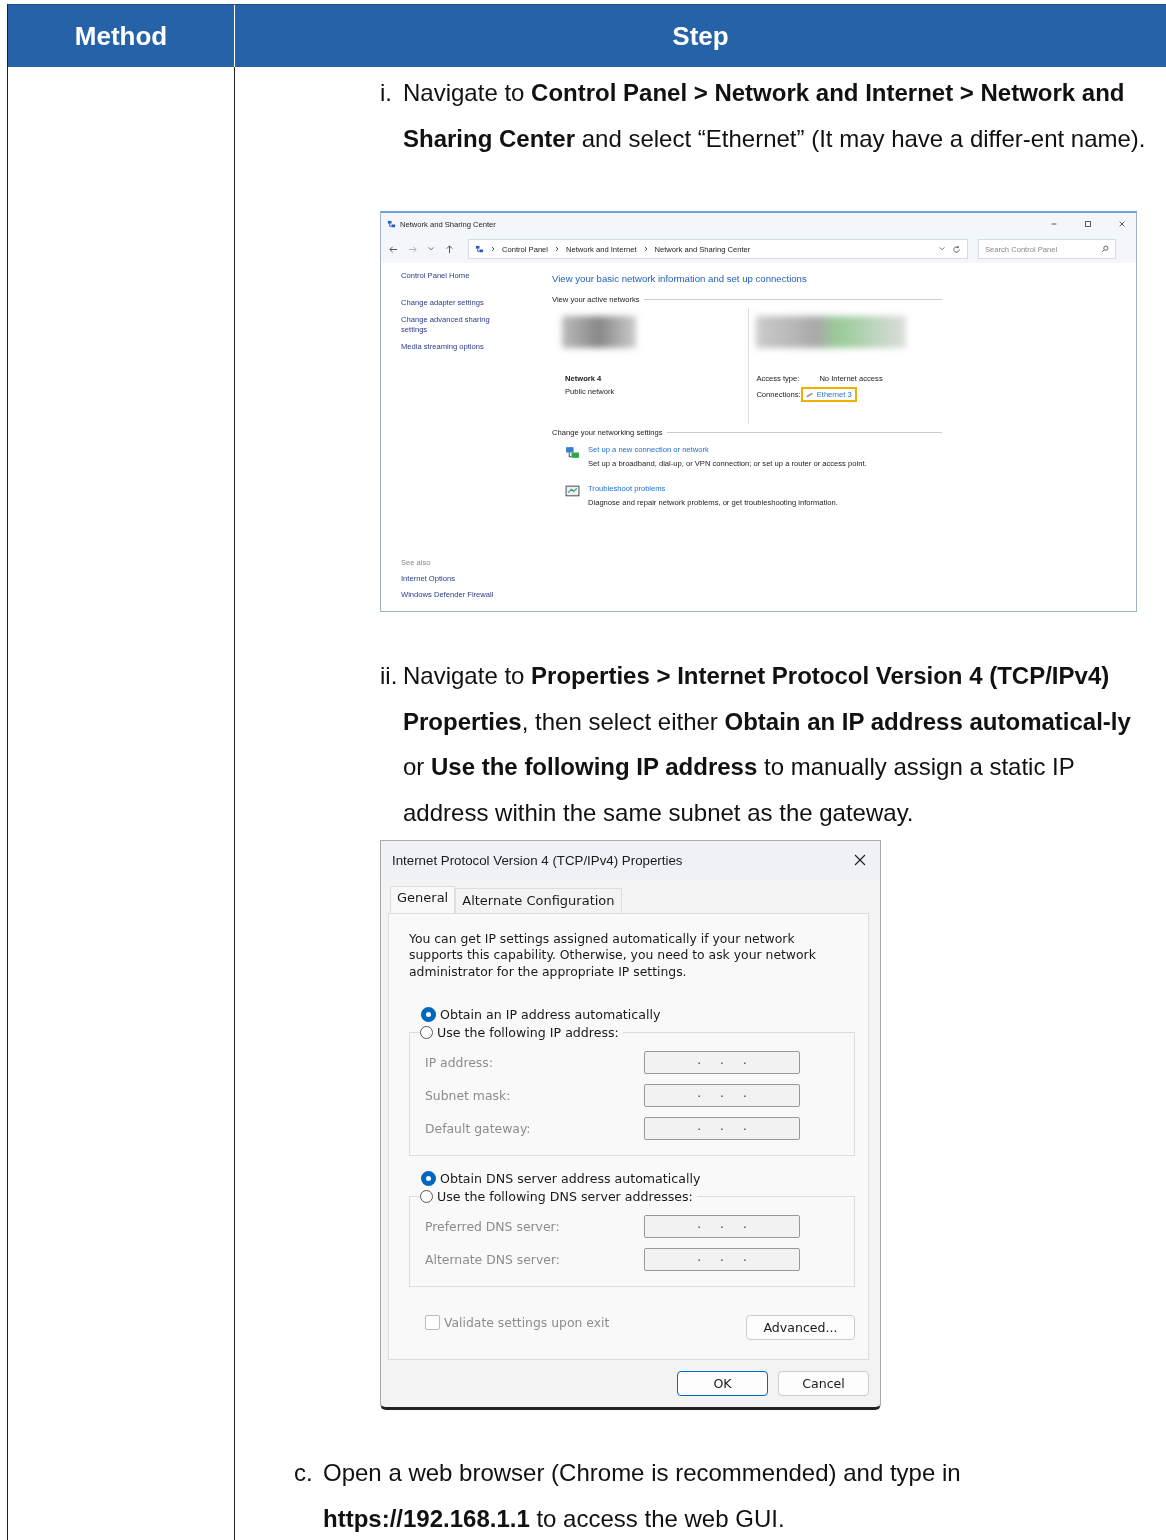 This screenshot has width=1166, height=1540. What do you see at coordinates (478, 1128) in the screenshot?
I see `field-label: Default gateway:` at bounding box center [478, 1128].